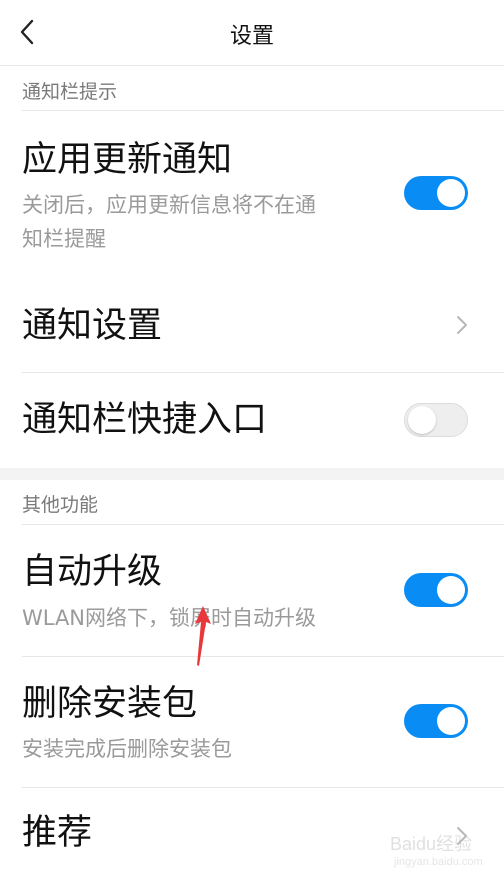  Describe the element at coordinates (92, 326) in the screenshot. I see `notification-settings-title: 通知设置` at that location.